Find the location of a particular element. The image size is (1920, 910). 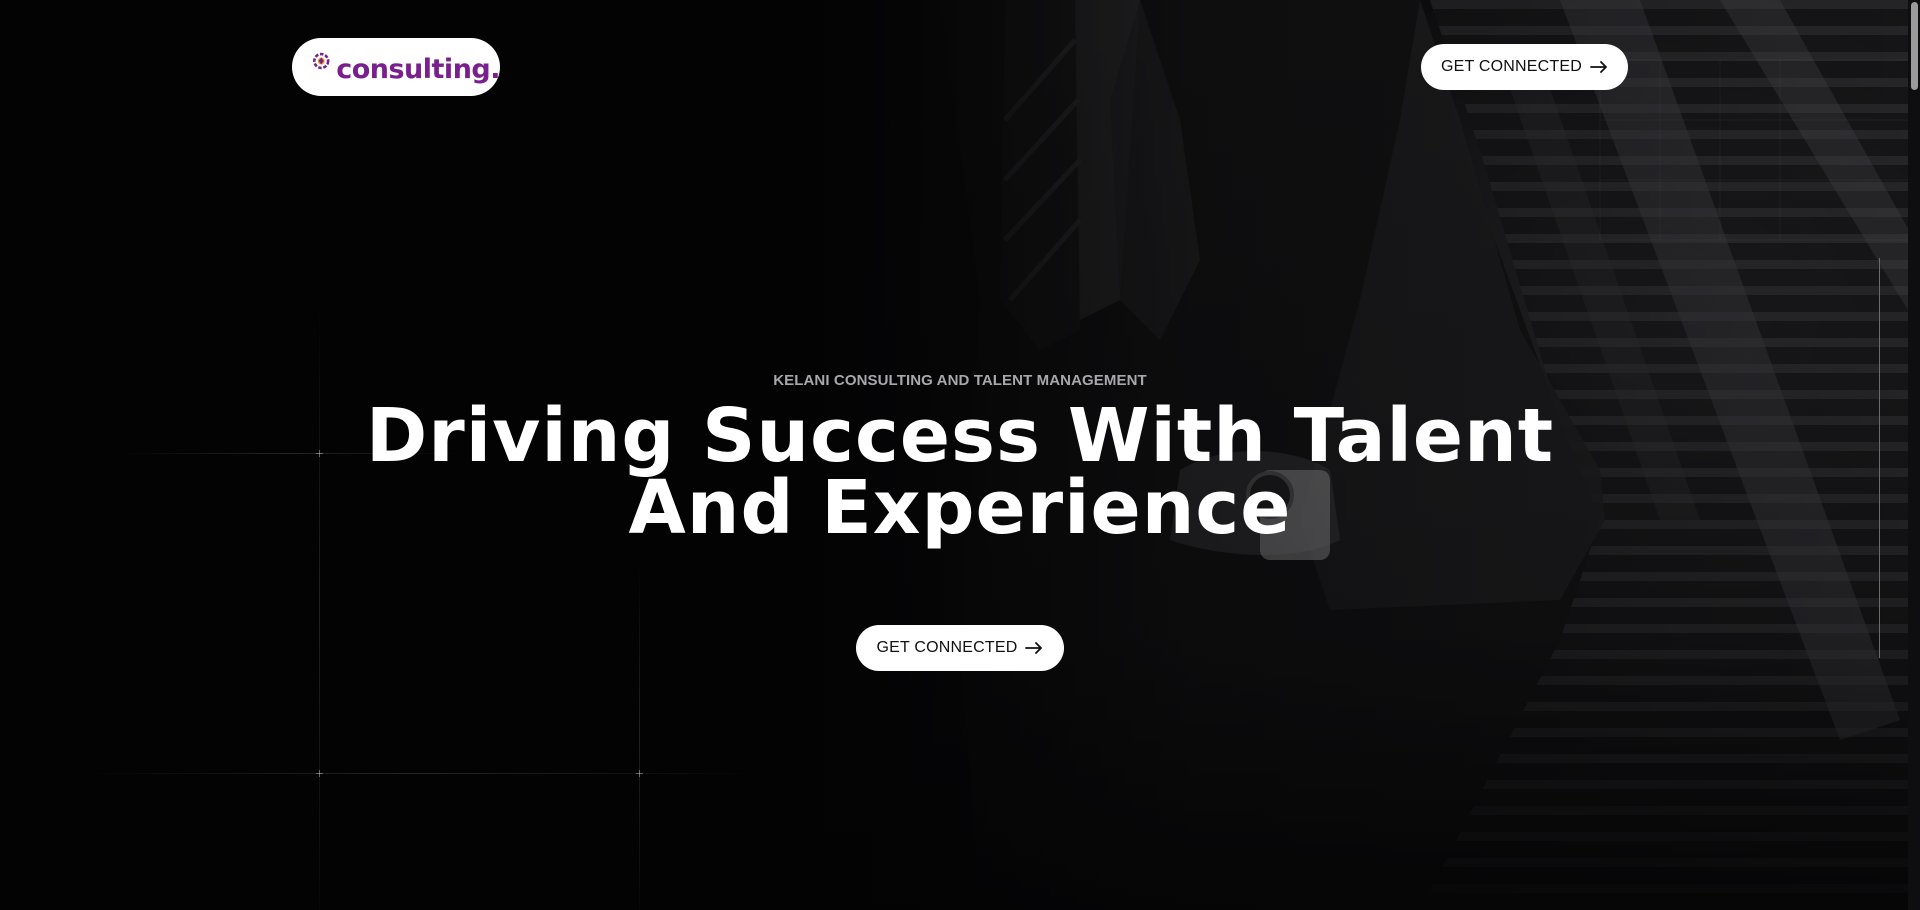

scrollbar-thumb is located at coordinates (1914, 46).